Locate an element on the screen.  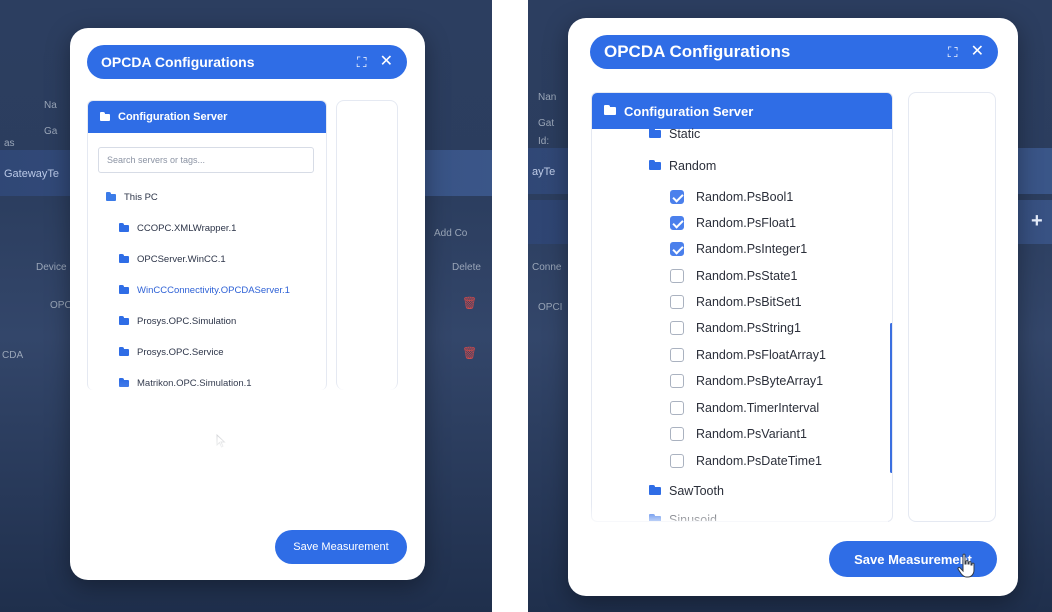
tag-item: Random.PsBool1 is located at coordinates (731, 197).